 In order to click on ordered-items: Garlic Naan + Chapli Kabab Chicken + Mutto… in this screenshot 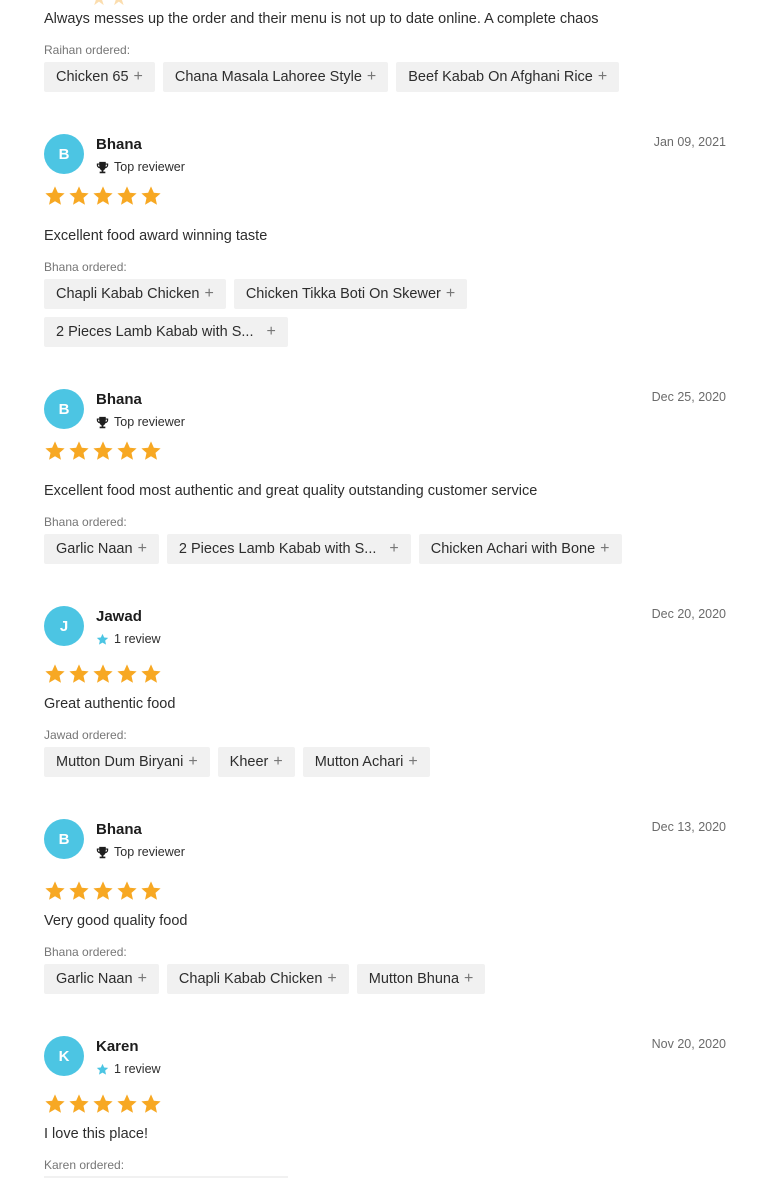, I will do `click(385, 979)`.